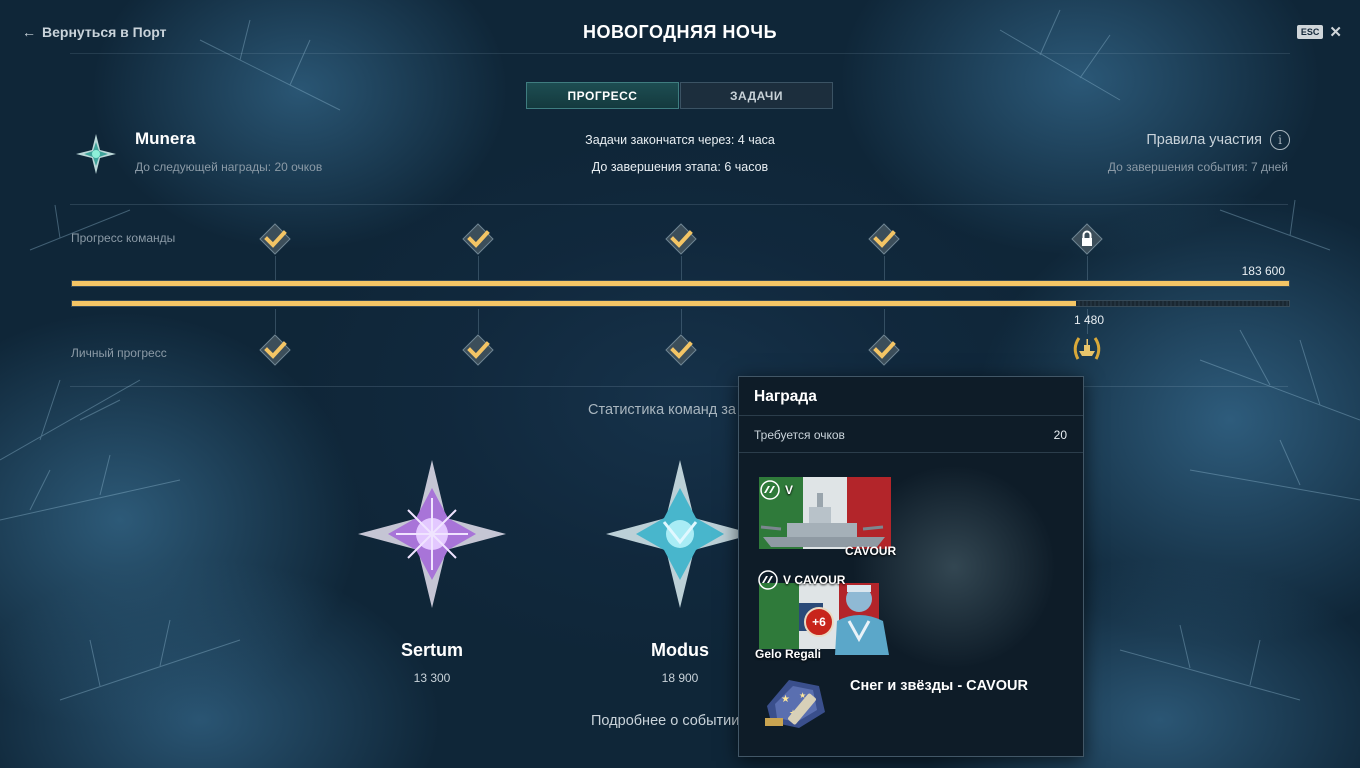  What do you see at coordinates (574, 303) in the screenshot?
I see `personal-progress-fill` at bounding box center [574, 303].